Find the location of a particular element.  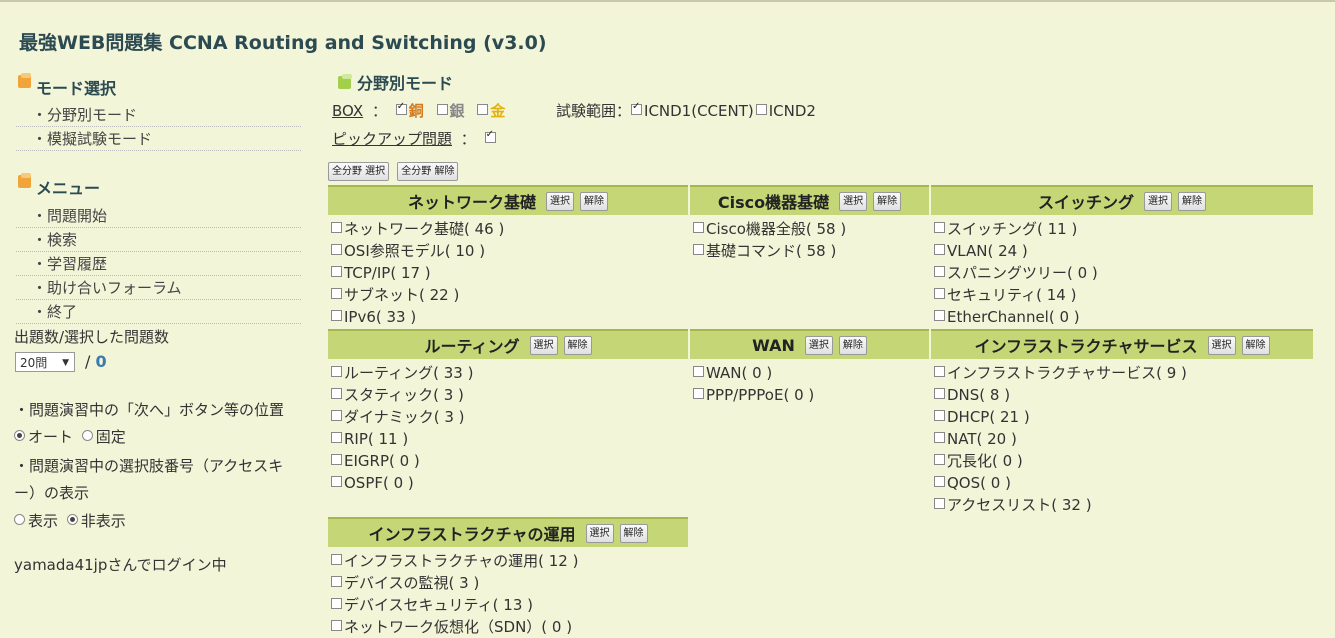

sidebar-item-start: ・問題開始 is located at coordinates (158, 216).